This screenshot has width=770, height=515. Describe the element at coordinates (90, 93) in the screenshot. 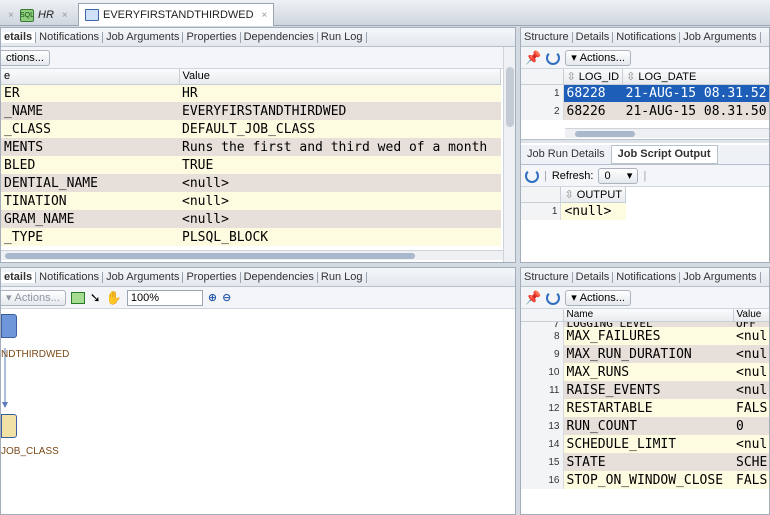

I see `property-name: ER` at that location.